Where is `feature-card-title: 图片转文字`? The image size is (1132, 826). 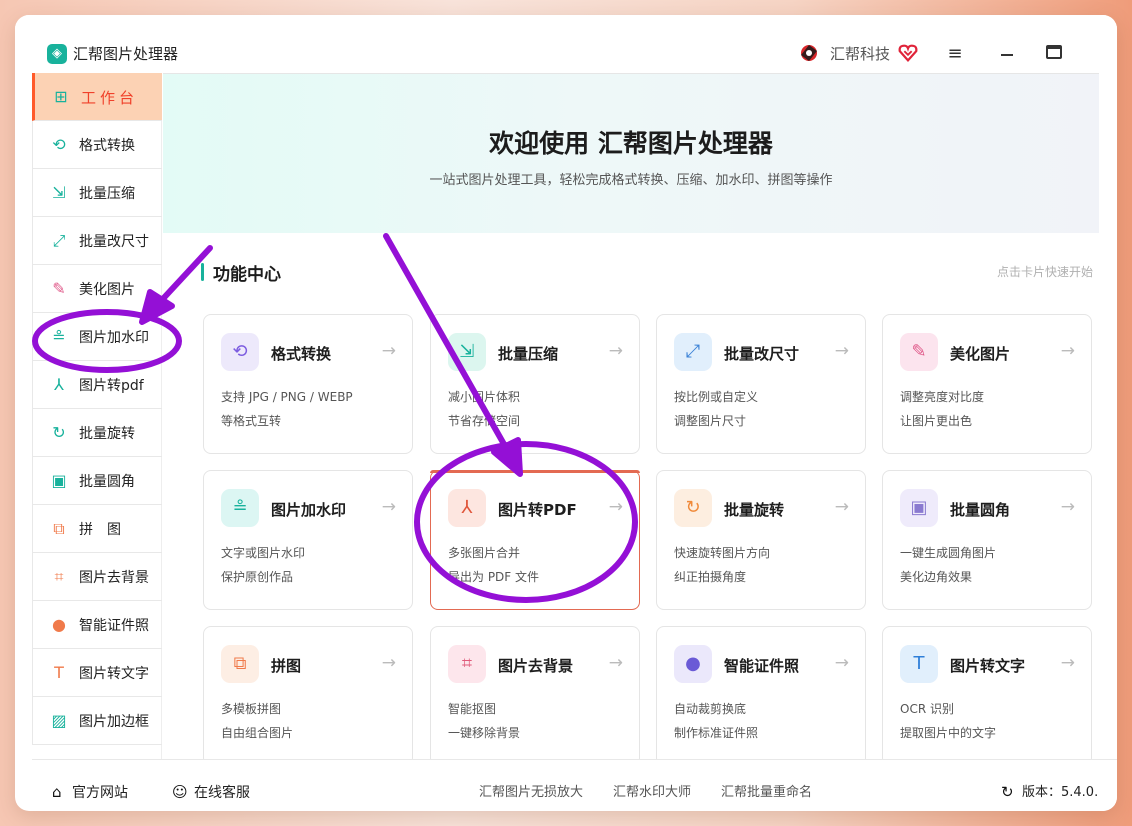
feature-card-title: 图片转文字 is located at coordinates (988, 666).